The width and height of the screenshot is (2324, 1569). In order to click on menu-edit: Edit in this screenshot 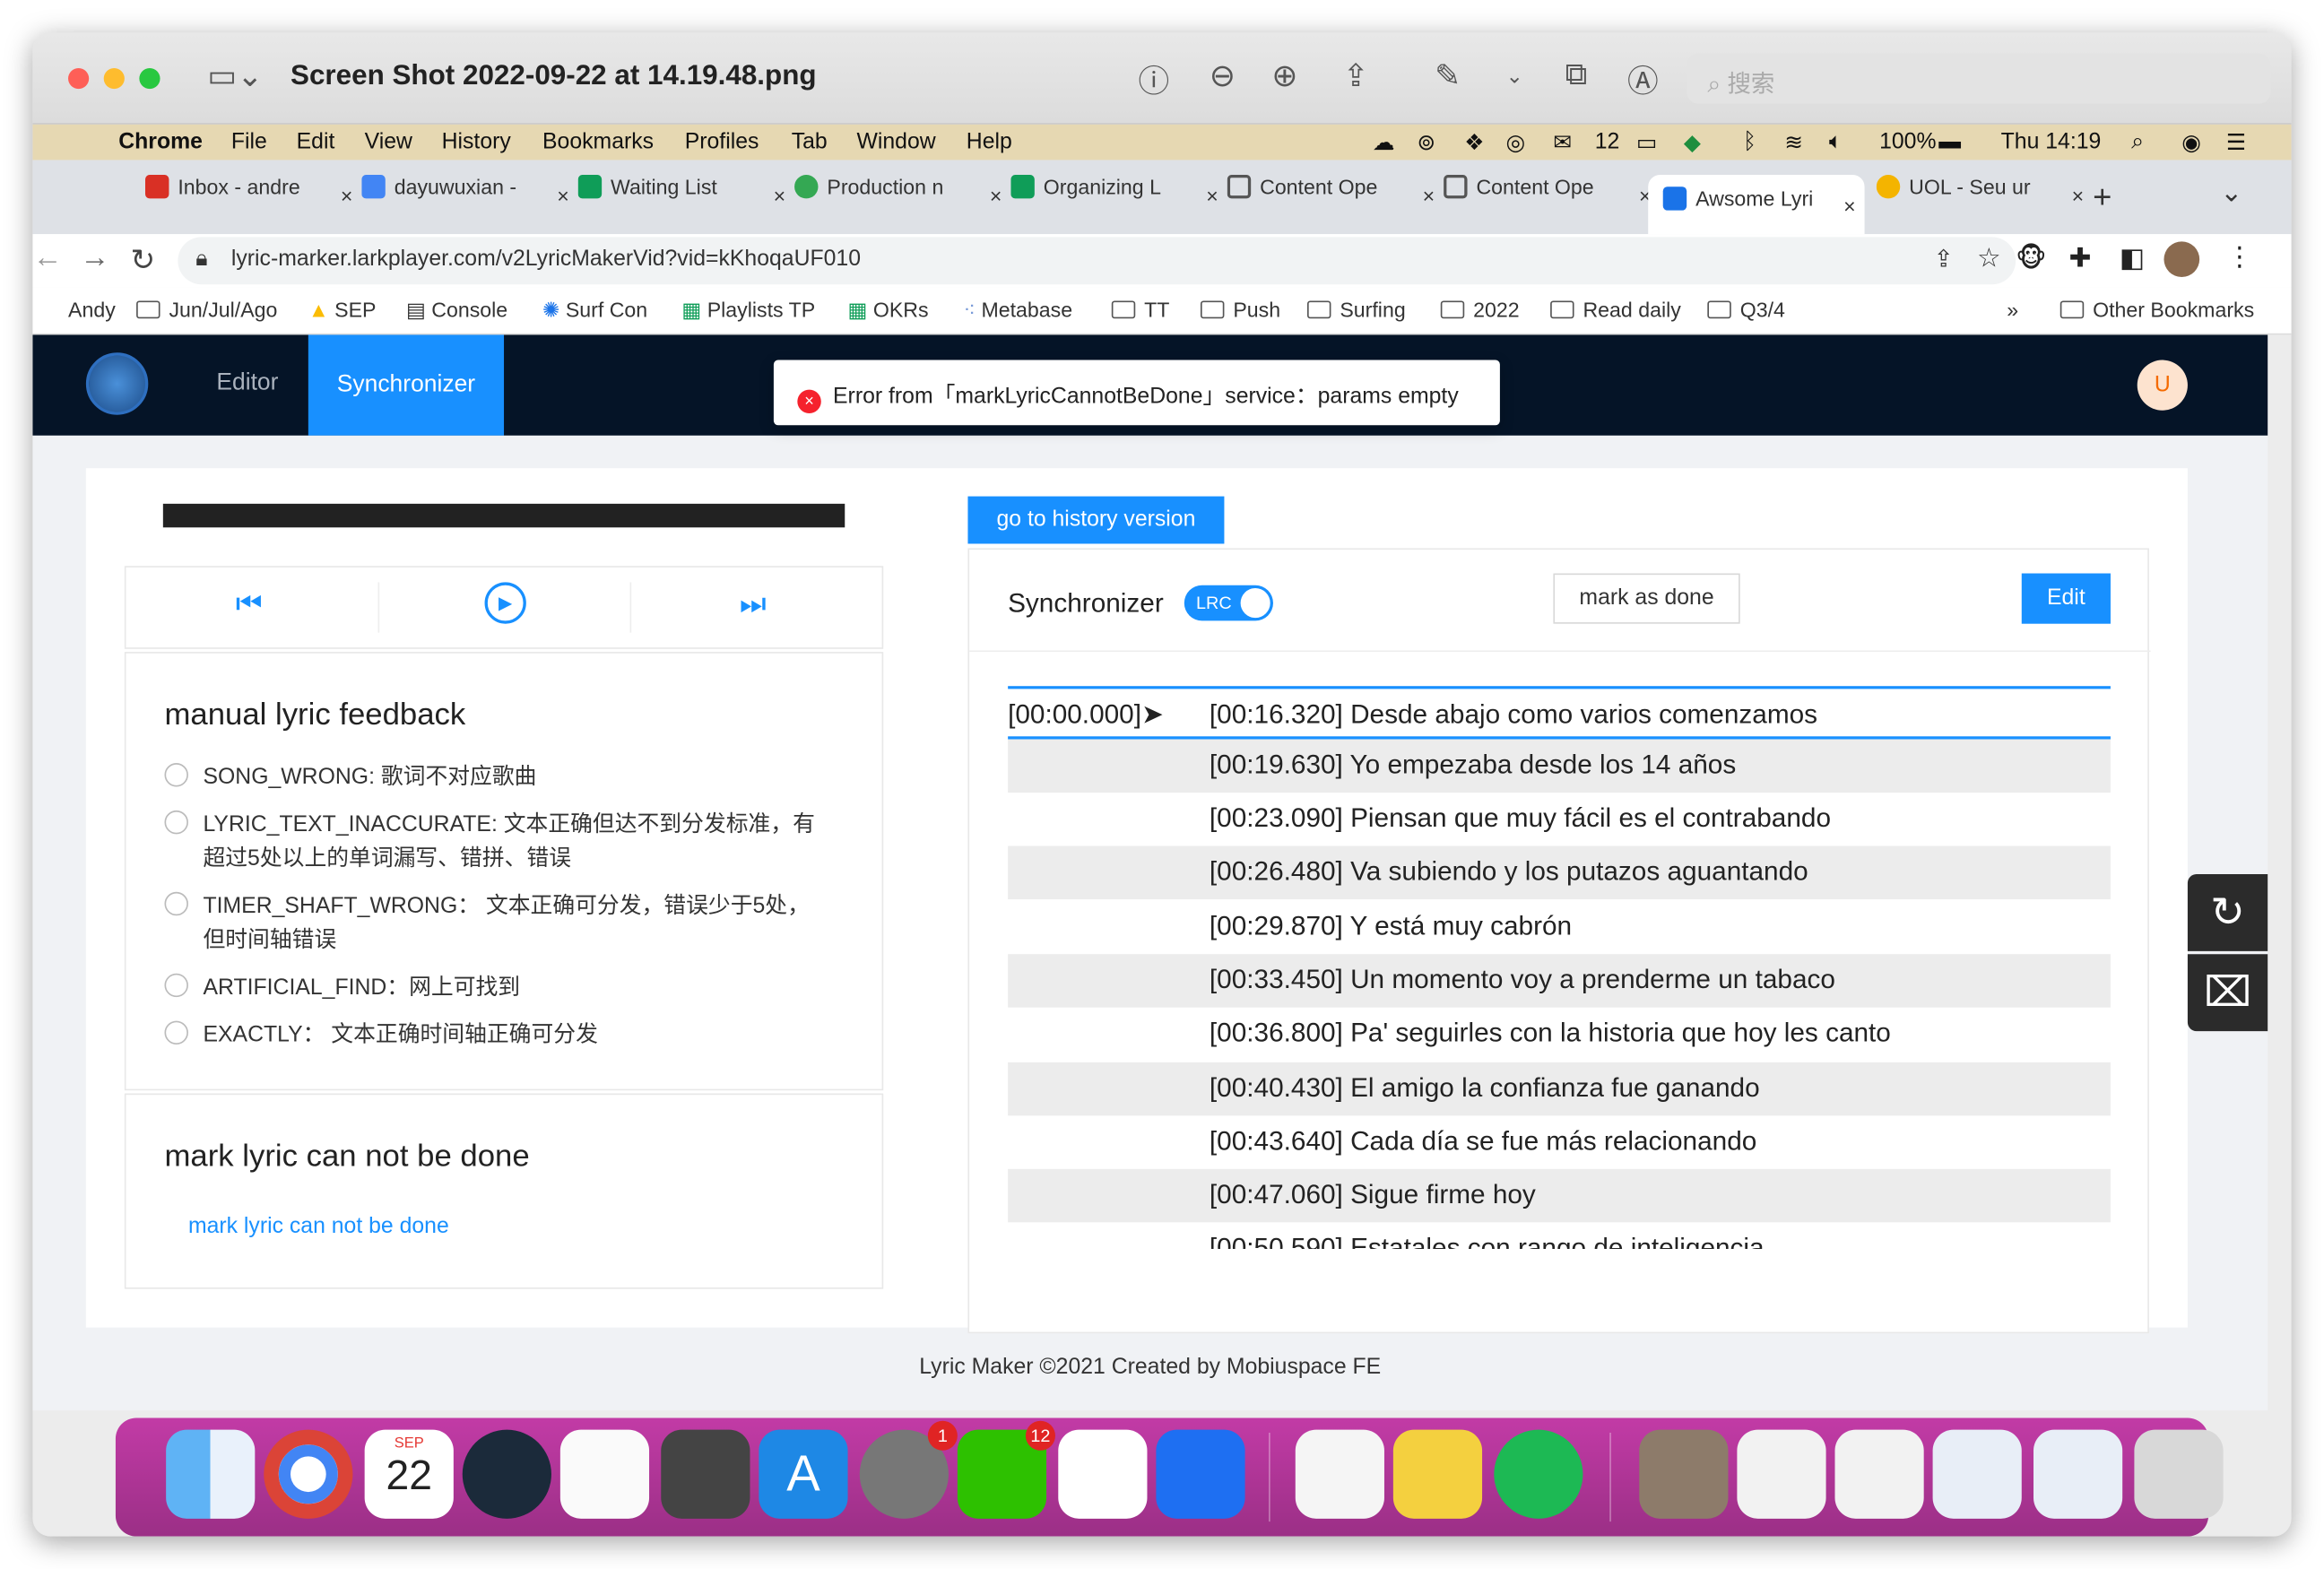, I will do `click(316, 141)`.